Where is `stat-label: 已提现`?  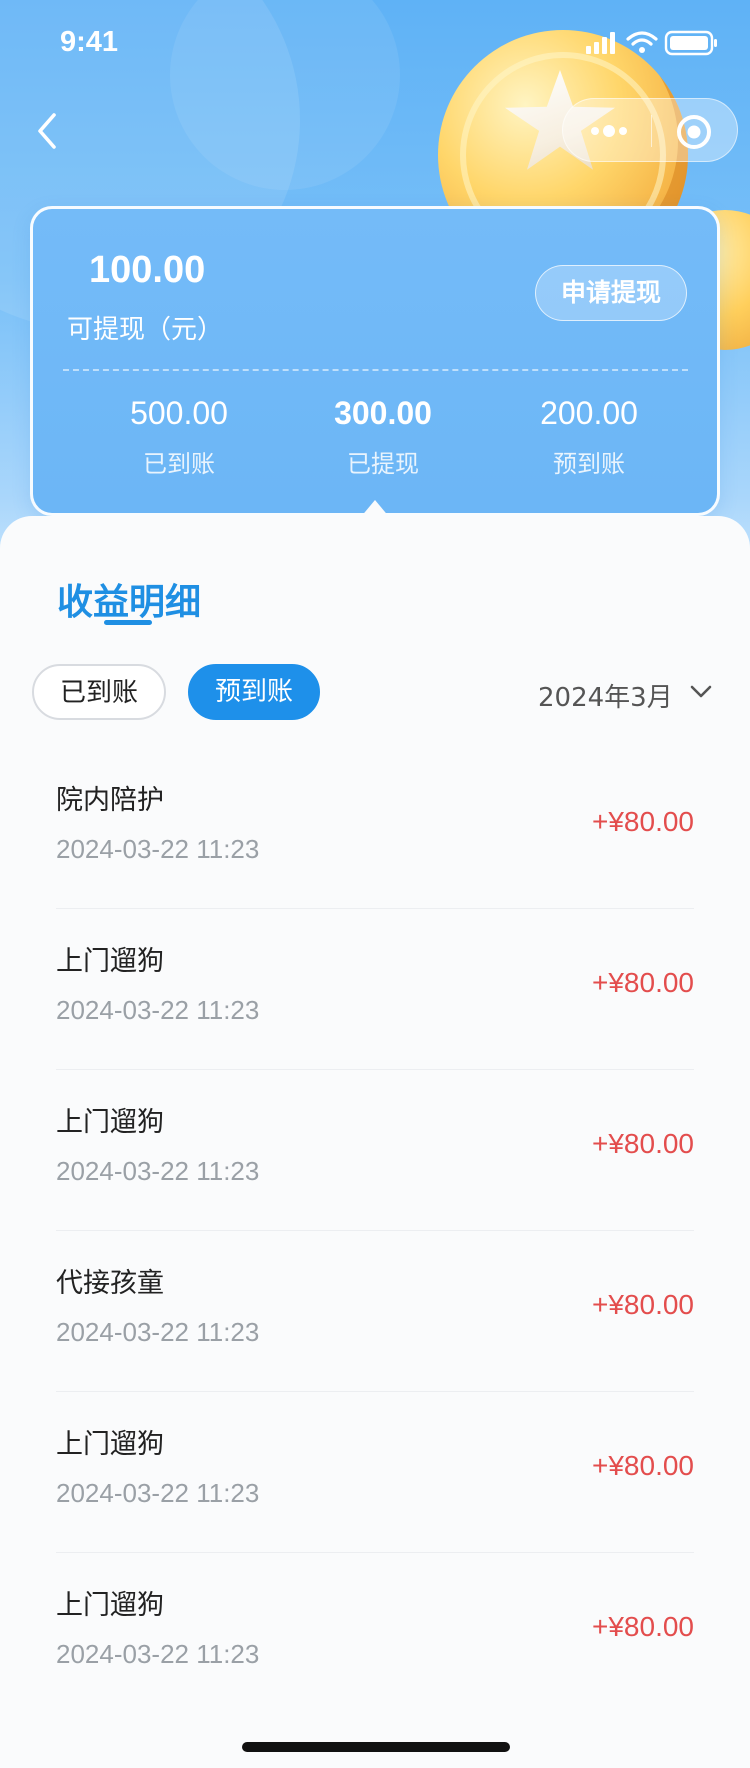
stat-label: 已提现 is located at coordinates (383, 464).